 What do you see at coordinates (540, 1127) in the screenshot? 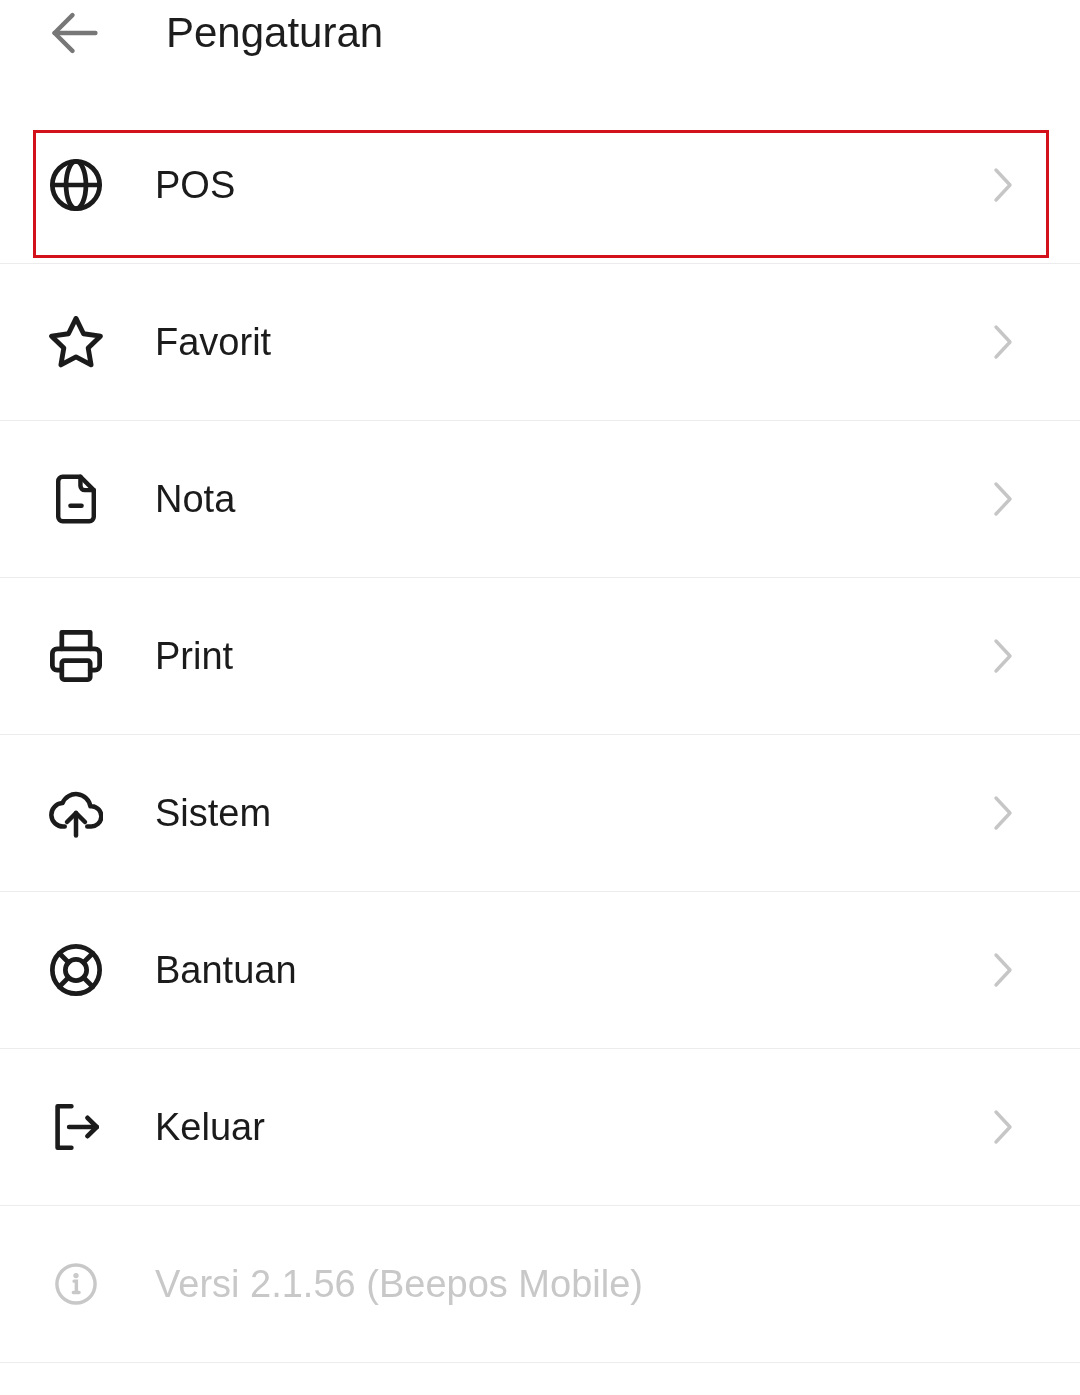
I see `settings-item: Keluar` at bounding box center [540, 1127].